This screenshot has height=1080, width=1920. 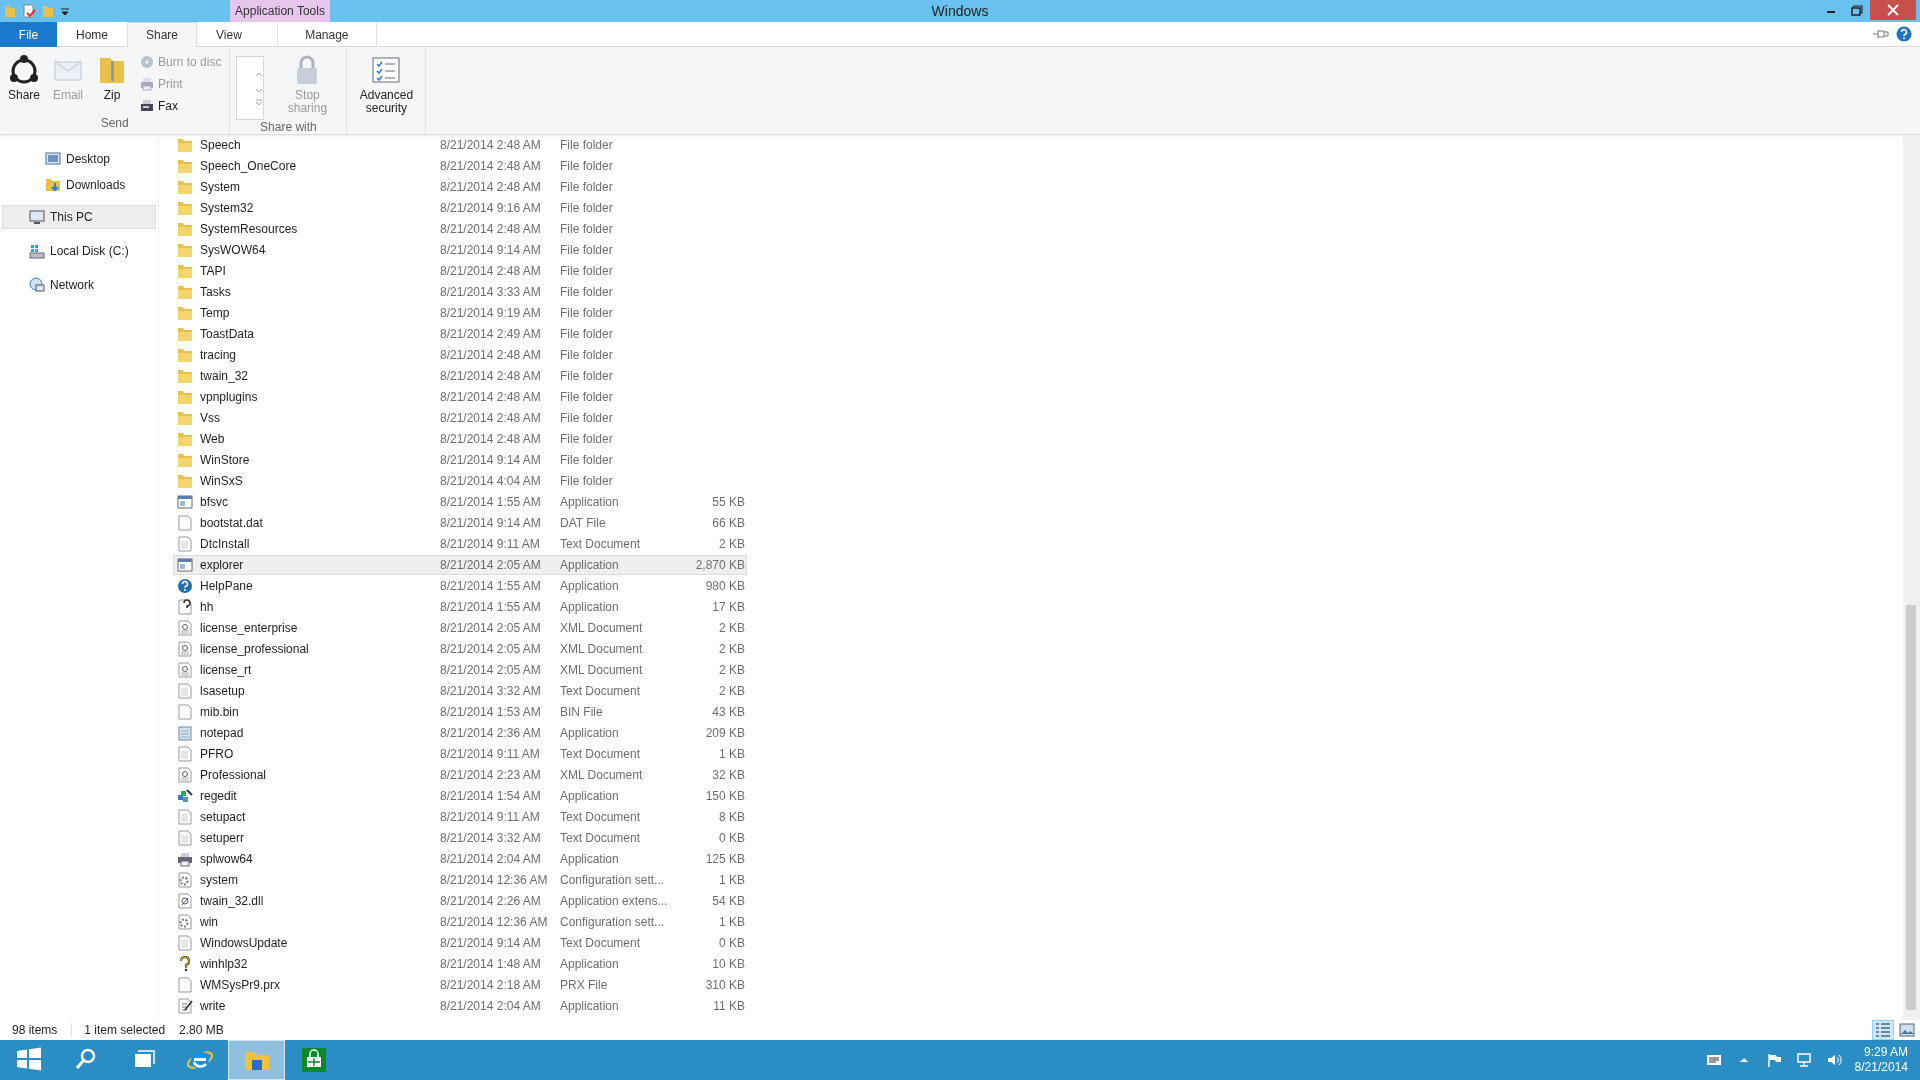 What do you see at coordinates (185, 1006) in the screenshot?
I see `pen-document-icon` at bounding box center [185, 1006].